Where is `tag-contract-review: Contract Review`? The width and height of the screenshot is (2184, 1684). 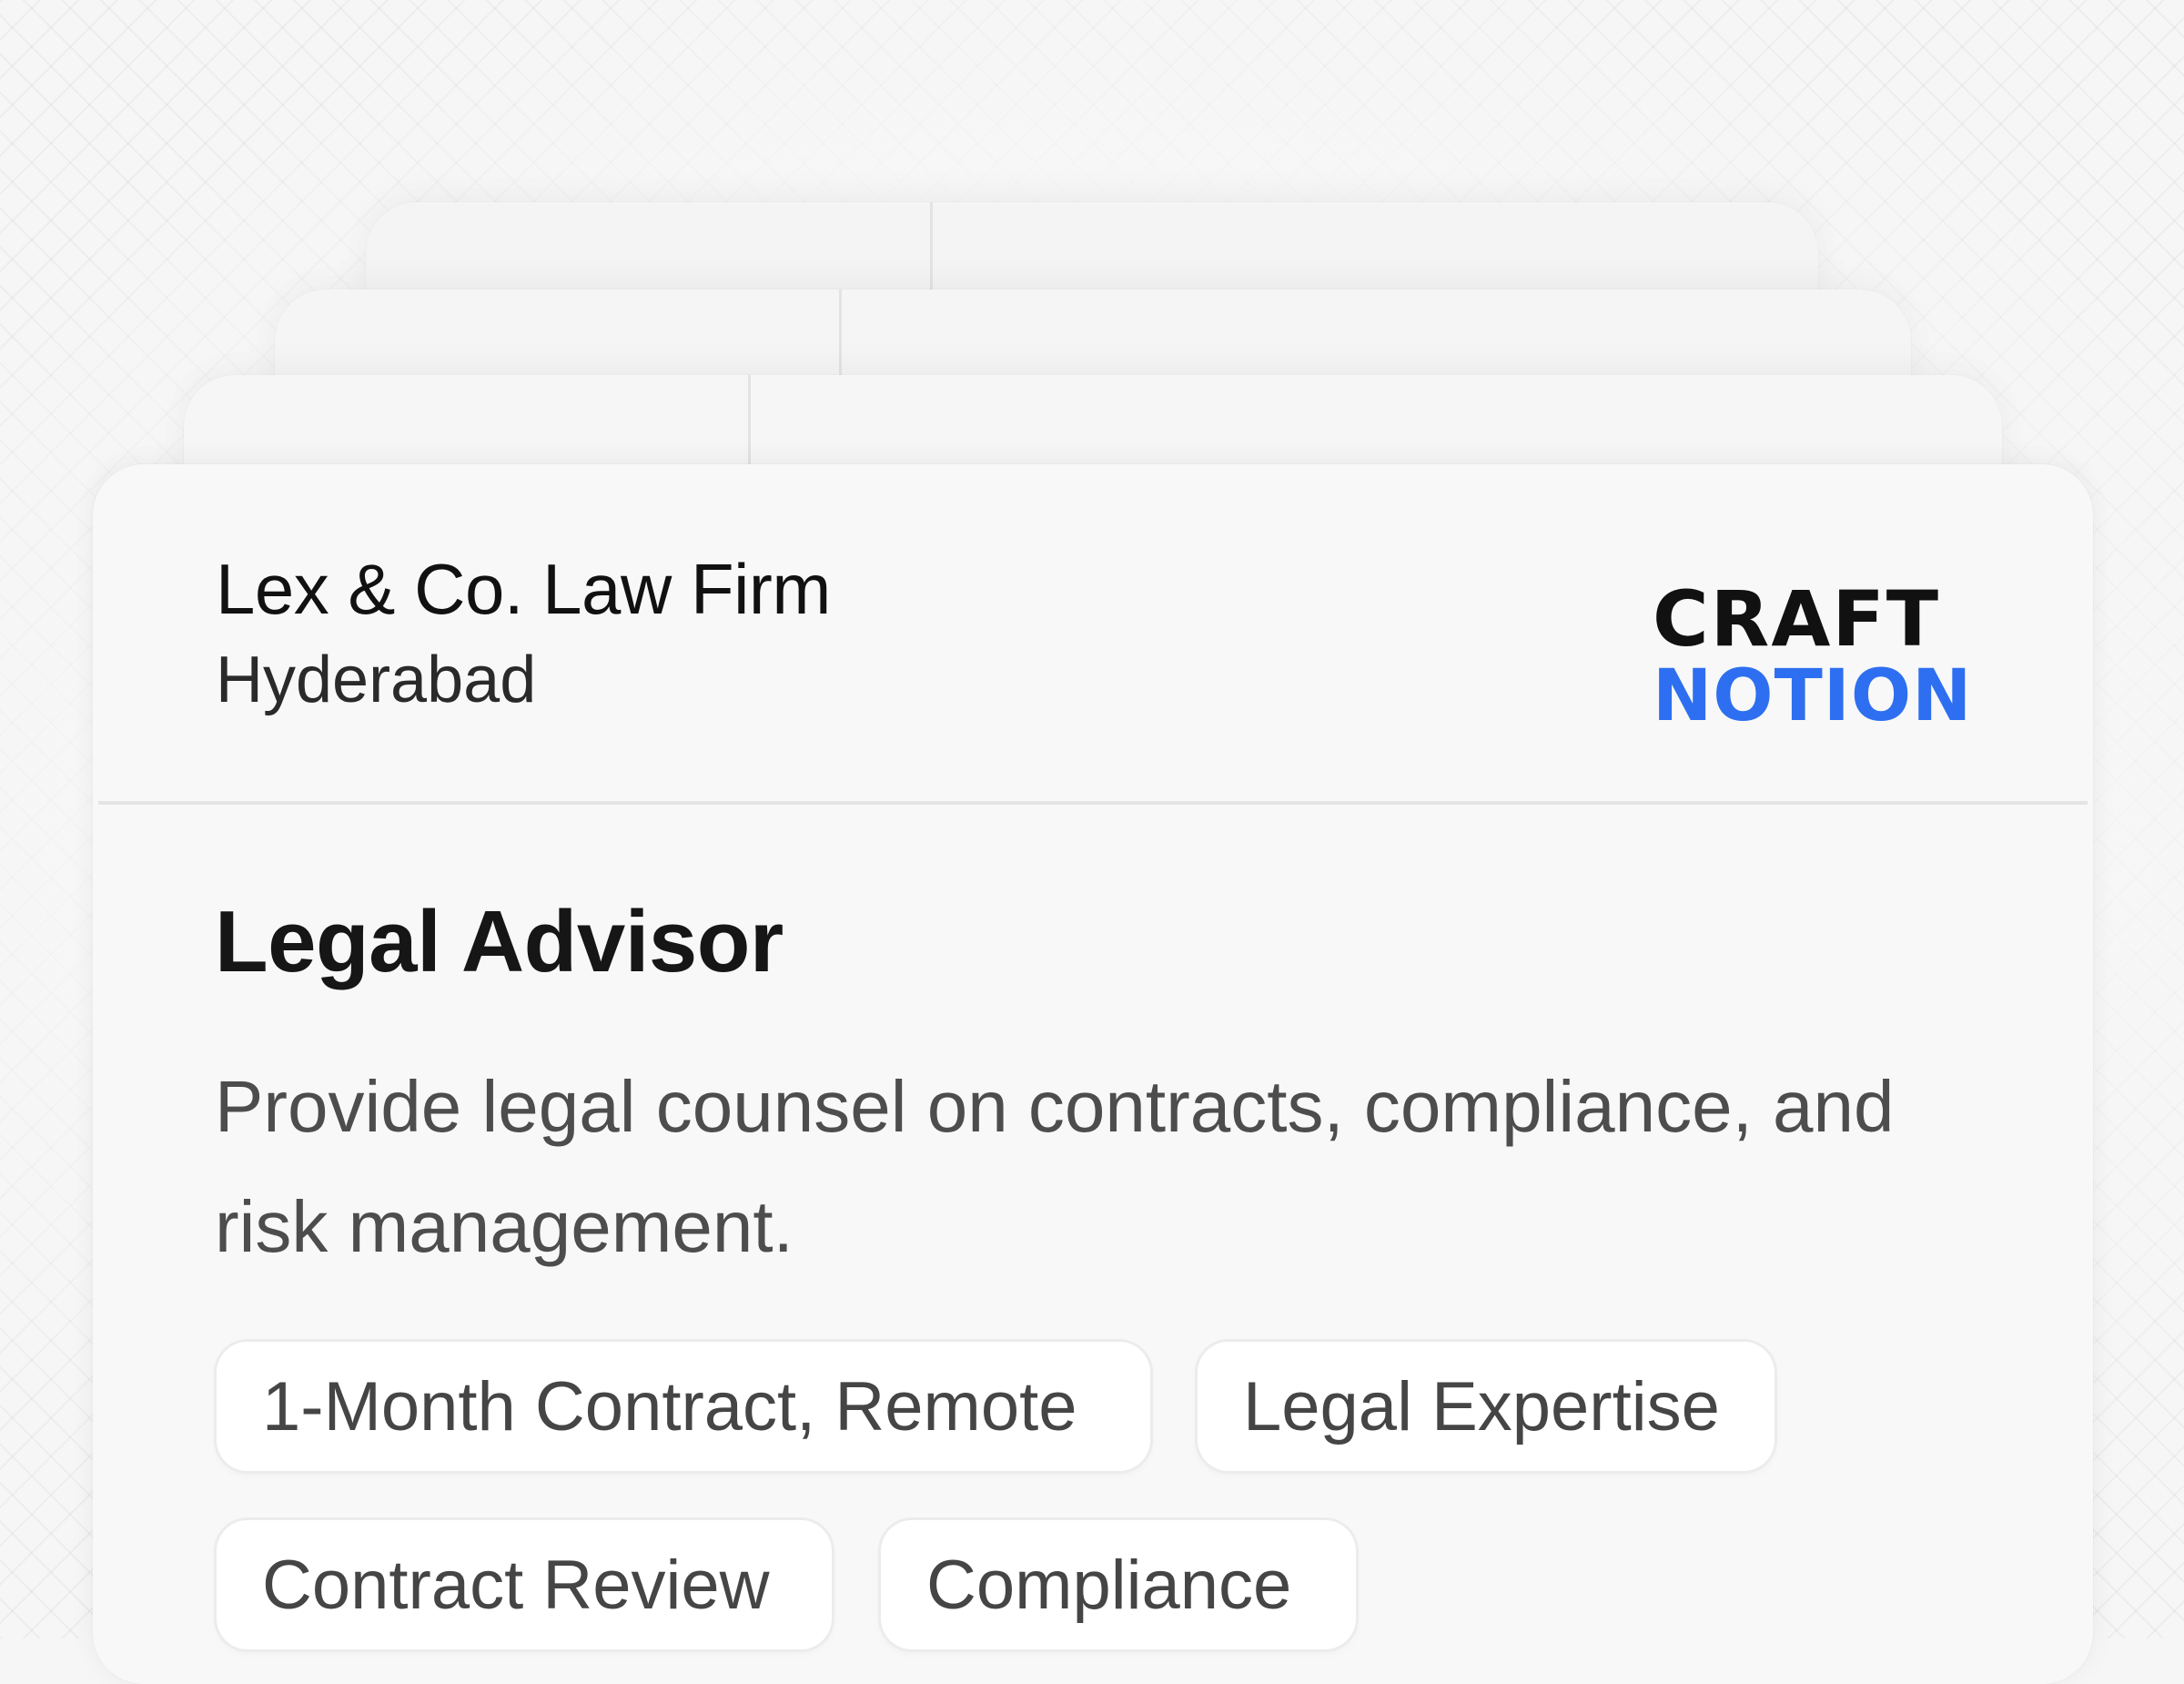
tag-contract-review: Contract Review is located at coordinates (524, 1585).